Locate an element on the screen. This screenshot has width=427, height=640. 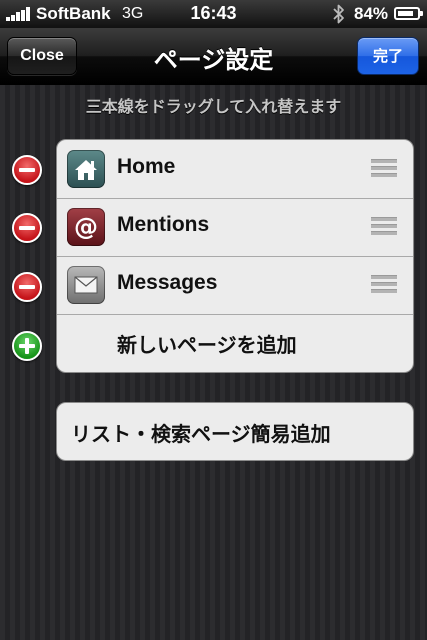
home-icon is located at coordinates (86, 169).